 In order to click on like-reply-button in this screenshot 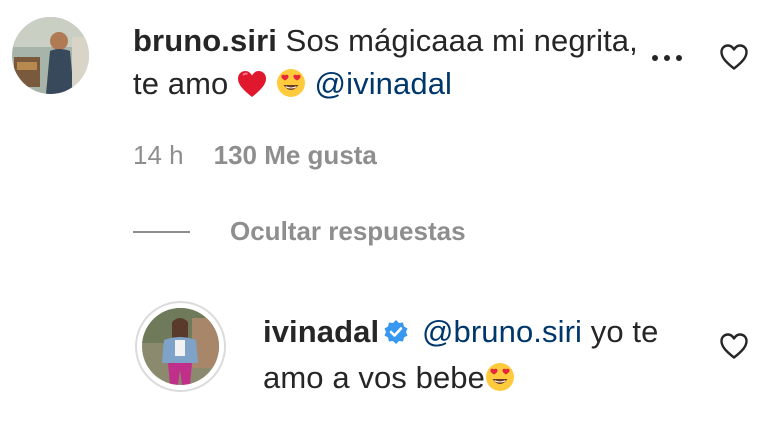, I will do `click(734, 346)`.